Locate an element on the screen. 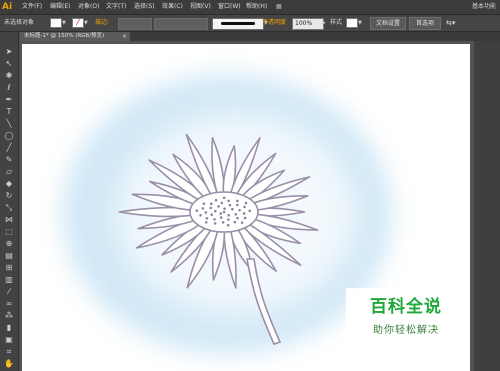 The height and width of the screenshot is (371, 500). menu-select: 选择(S) is located at coordinates (144, 7).